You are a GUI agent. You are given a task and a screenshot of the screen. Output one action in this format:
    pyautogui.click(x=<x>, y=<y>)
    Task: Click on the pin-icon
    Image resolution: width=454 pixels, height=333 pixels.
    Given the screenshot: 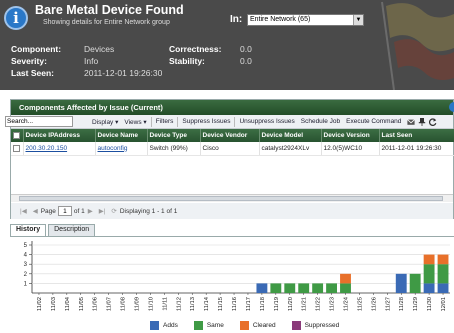 What is the action you would take?
    pyautogui.click(x=422, y=121)
    